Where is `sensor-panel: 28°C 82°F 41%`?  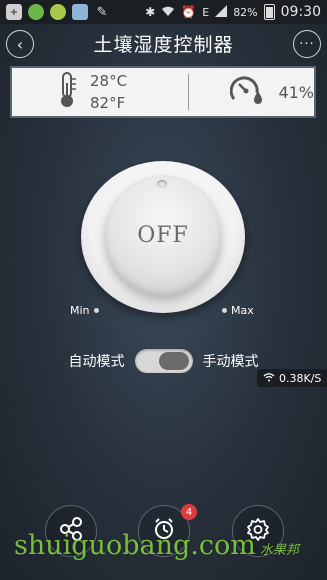 sensor-panel: 28°C 82°F 41% is located at coordinates (163, 92).